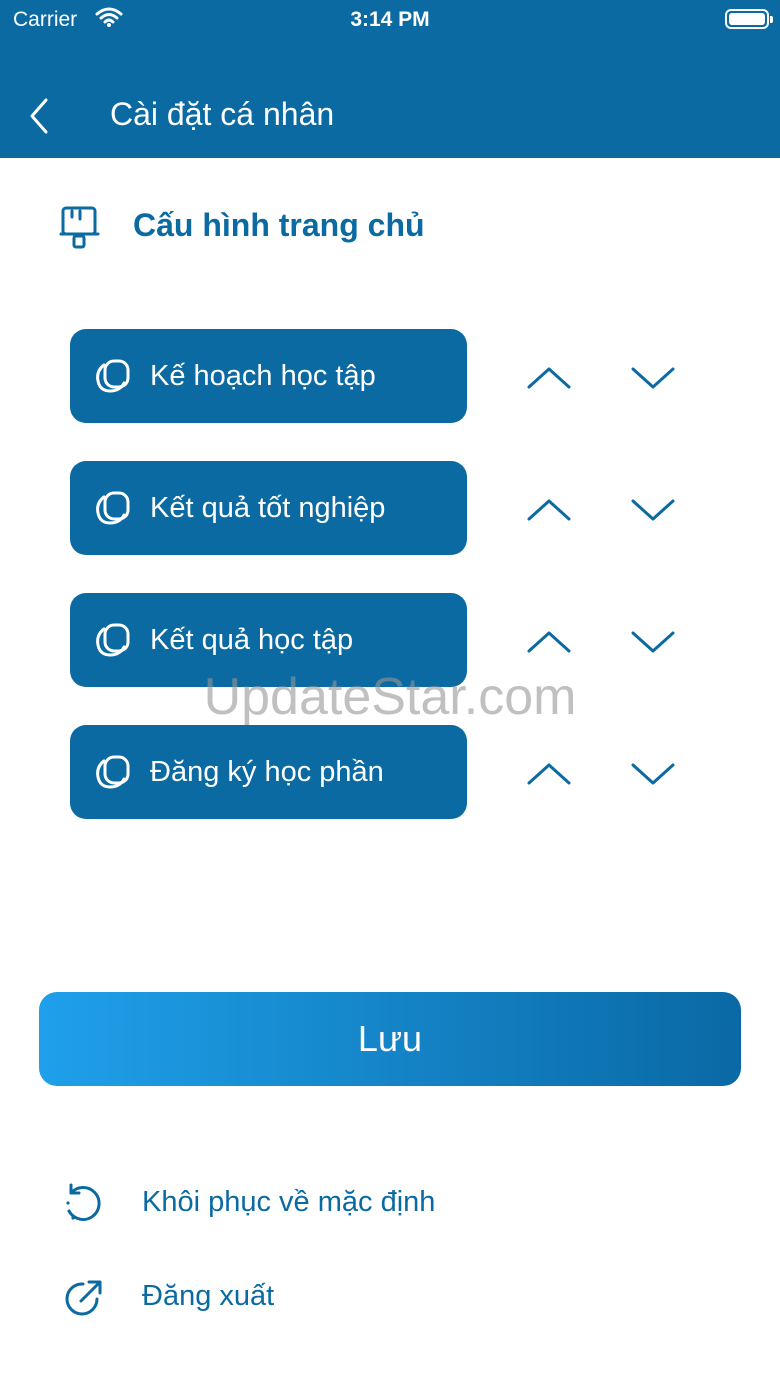 Image resolution: width=780 pixels, height=1387 pixels. I want to click on status-time: 3:14 PM, so click(390, 19).